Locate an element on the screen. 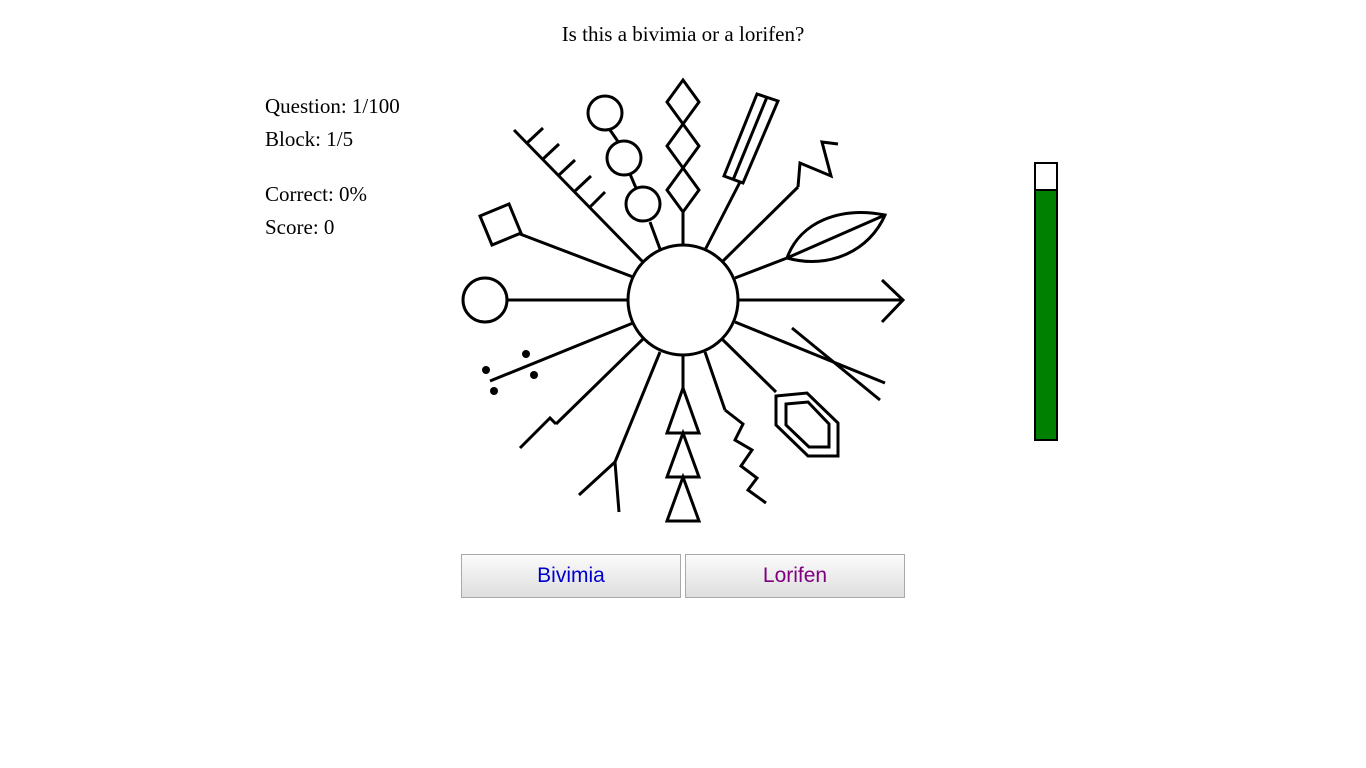 This screenshot has width=1366, height=768. progress-meter is located at coordinates (1046, 301).